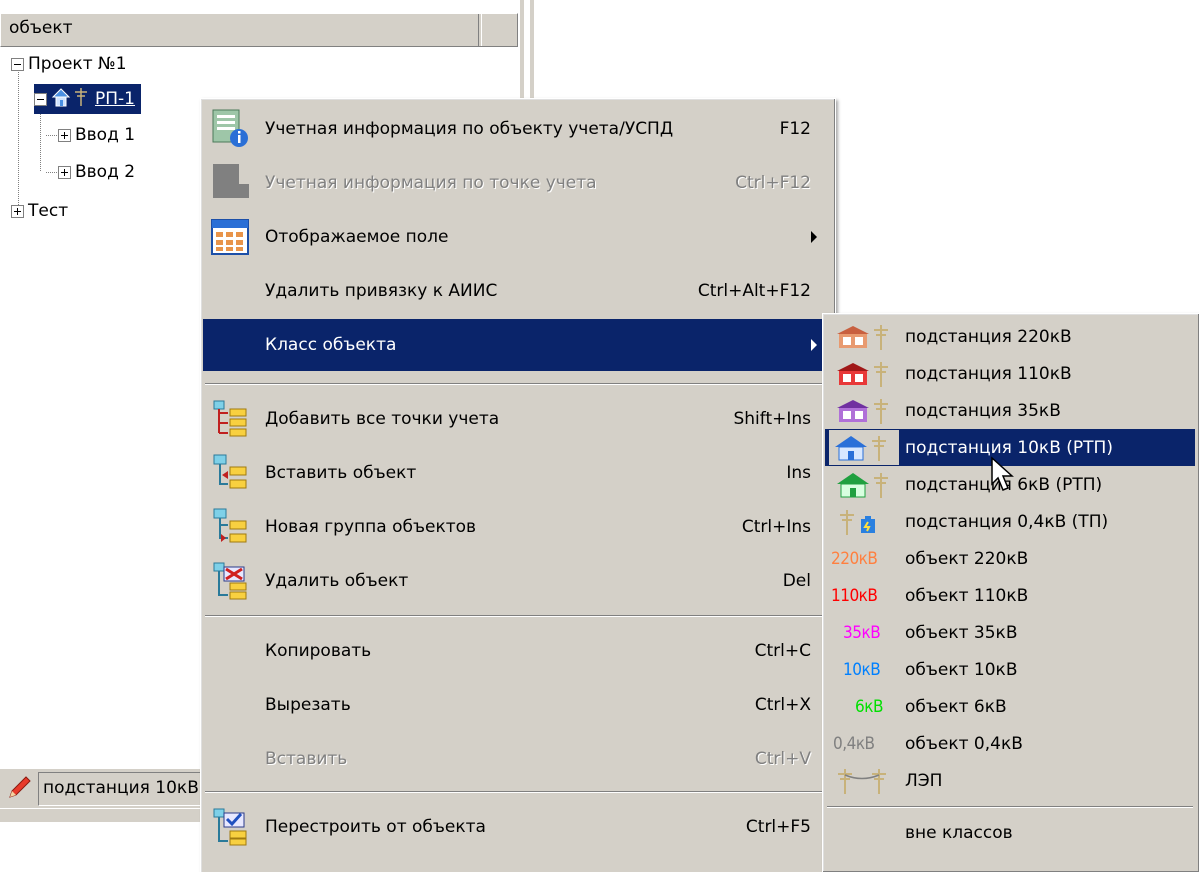 The height and width of the screenshot is (872, 1199). Describe the element at coordinates (795, 129) in the screenshot. I see `menu-item-shortcut: F12` at that location.